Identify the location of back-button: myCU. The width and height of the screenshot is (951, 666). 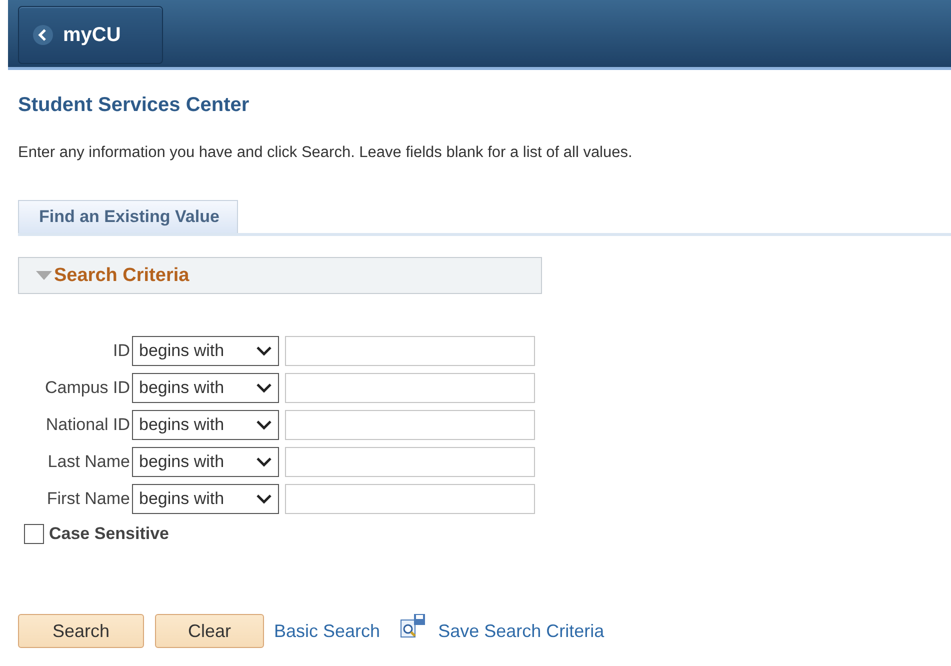
(90, 35).